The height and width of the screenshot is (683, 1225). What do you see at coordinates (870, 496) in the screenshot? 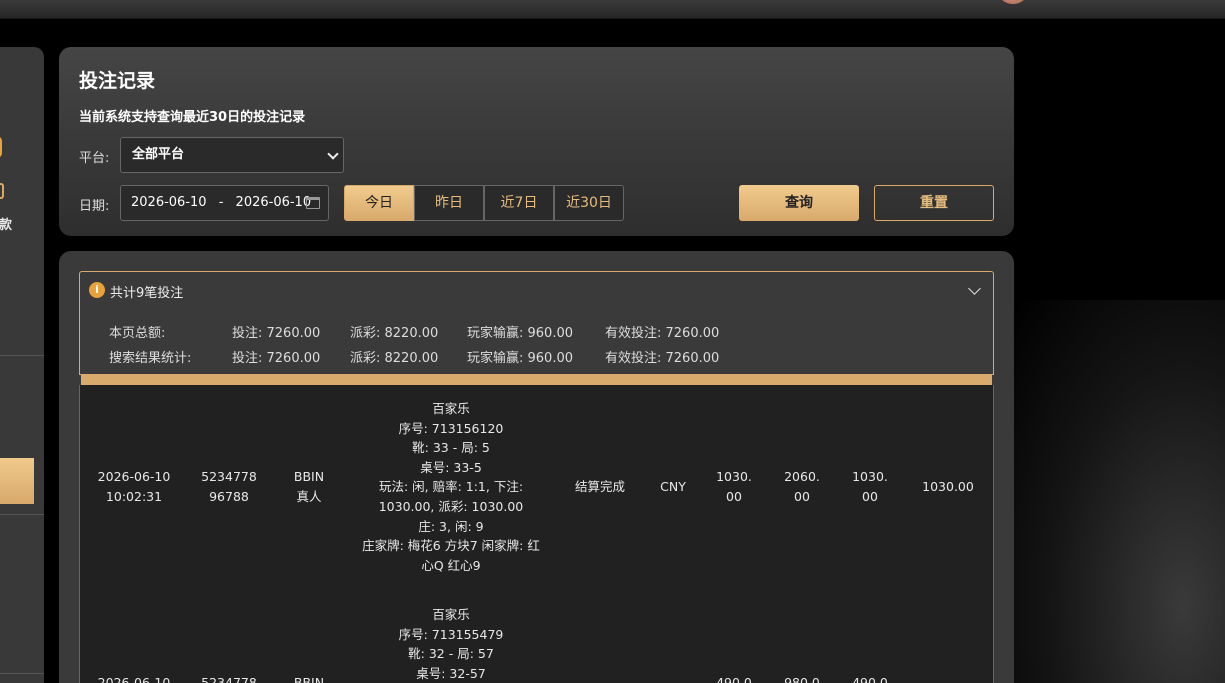
I see `win-part: 00` at bounding box center [870, 496].